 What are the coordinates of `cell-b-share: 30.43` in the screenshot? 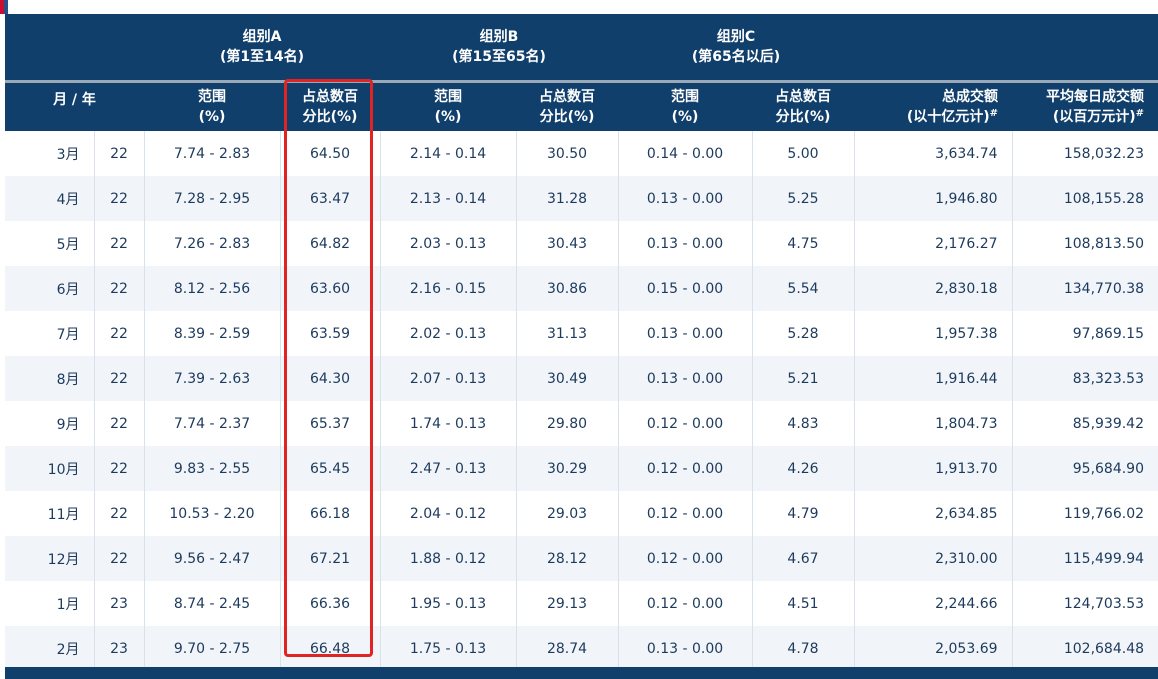 It's located at (567, 243).